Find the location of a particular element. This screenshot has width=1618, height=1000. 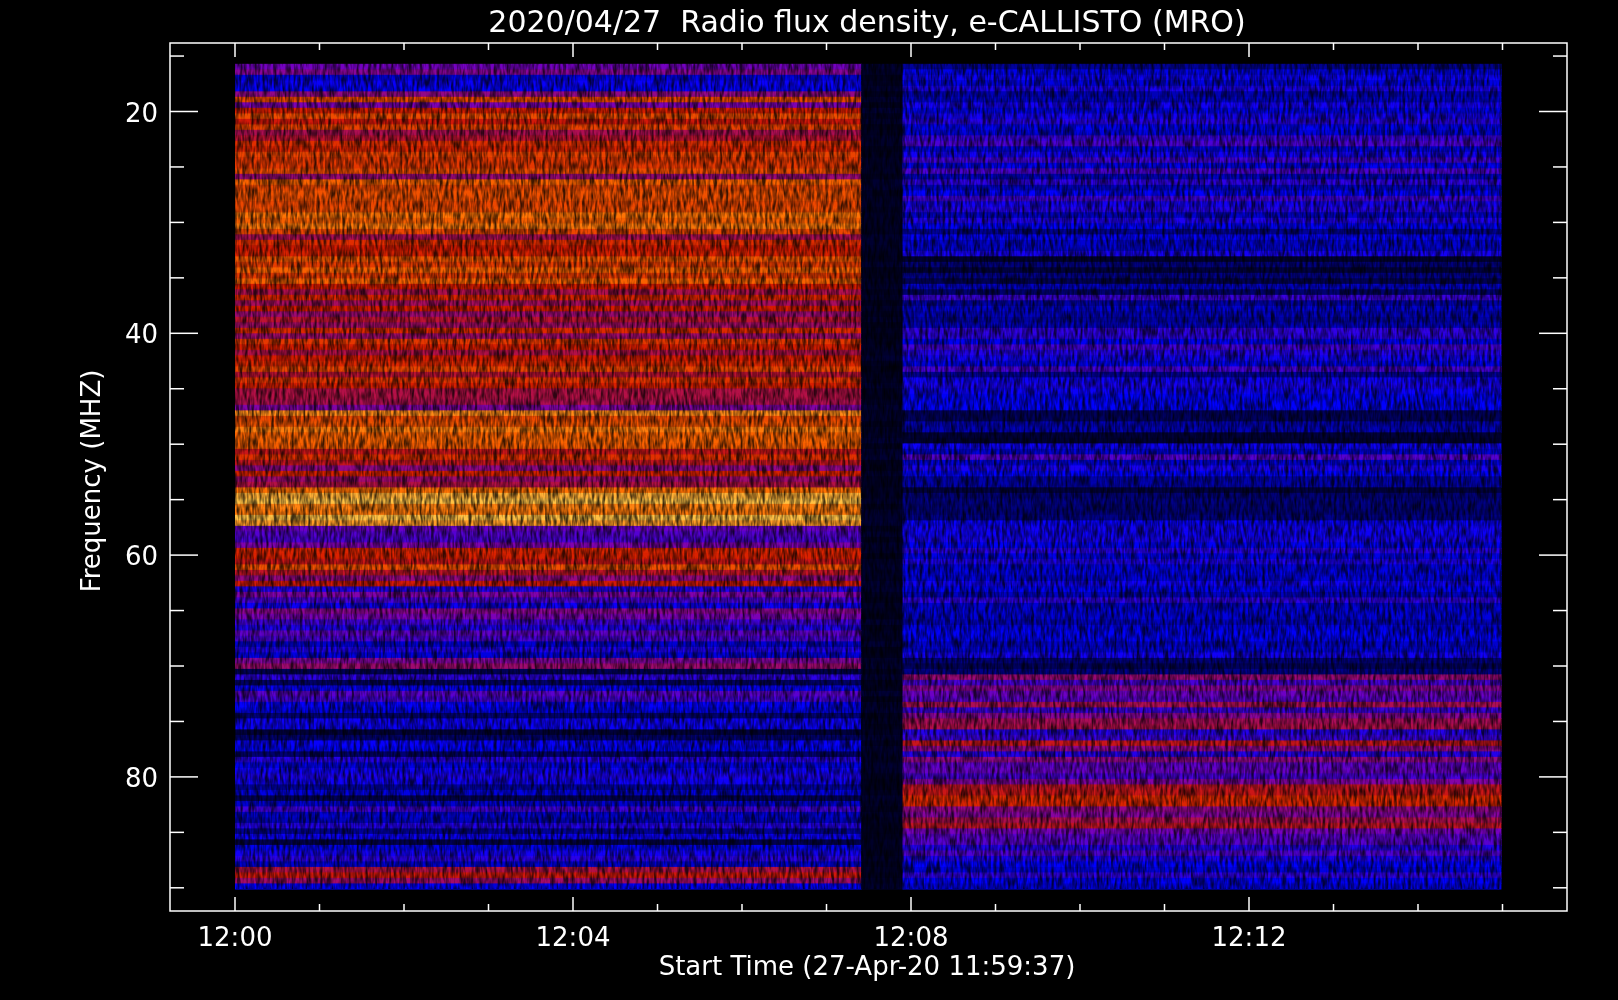

y-tick-label: 80 is located at coordinates (141, 777).